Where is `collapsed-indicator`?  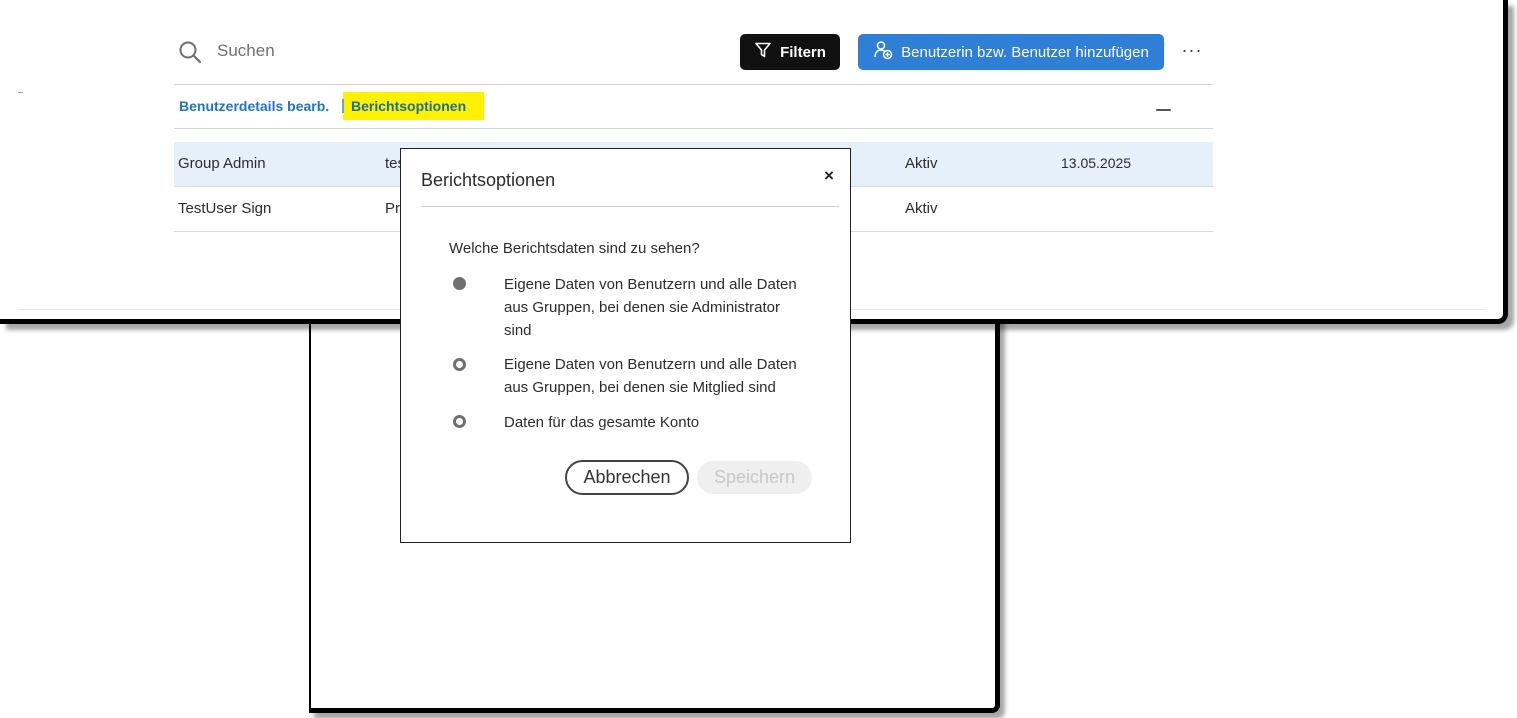 collapsed-indicator is located at coordinates (1163, 110).